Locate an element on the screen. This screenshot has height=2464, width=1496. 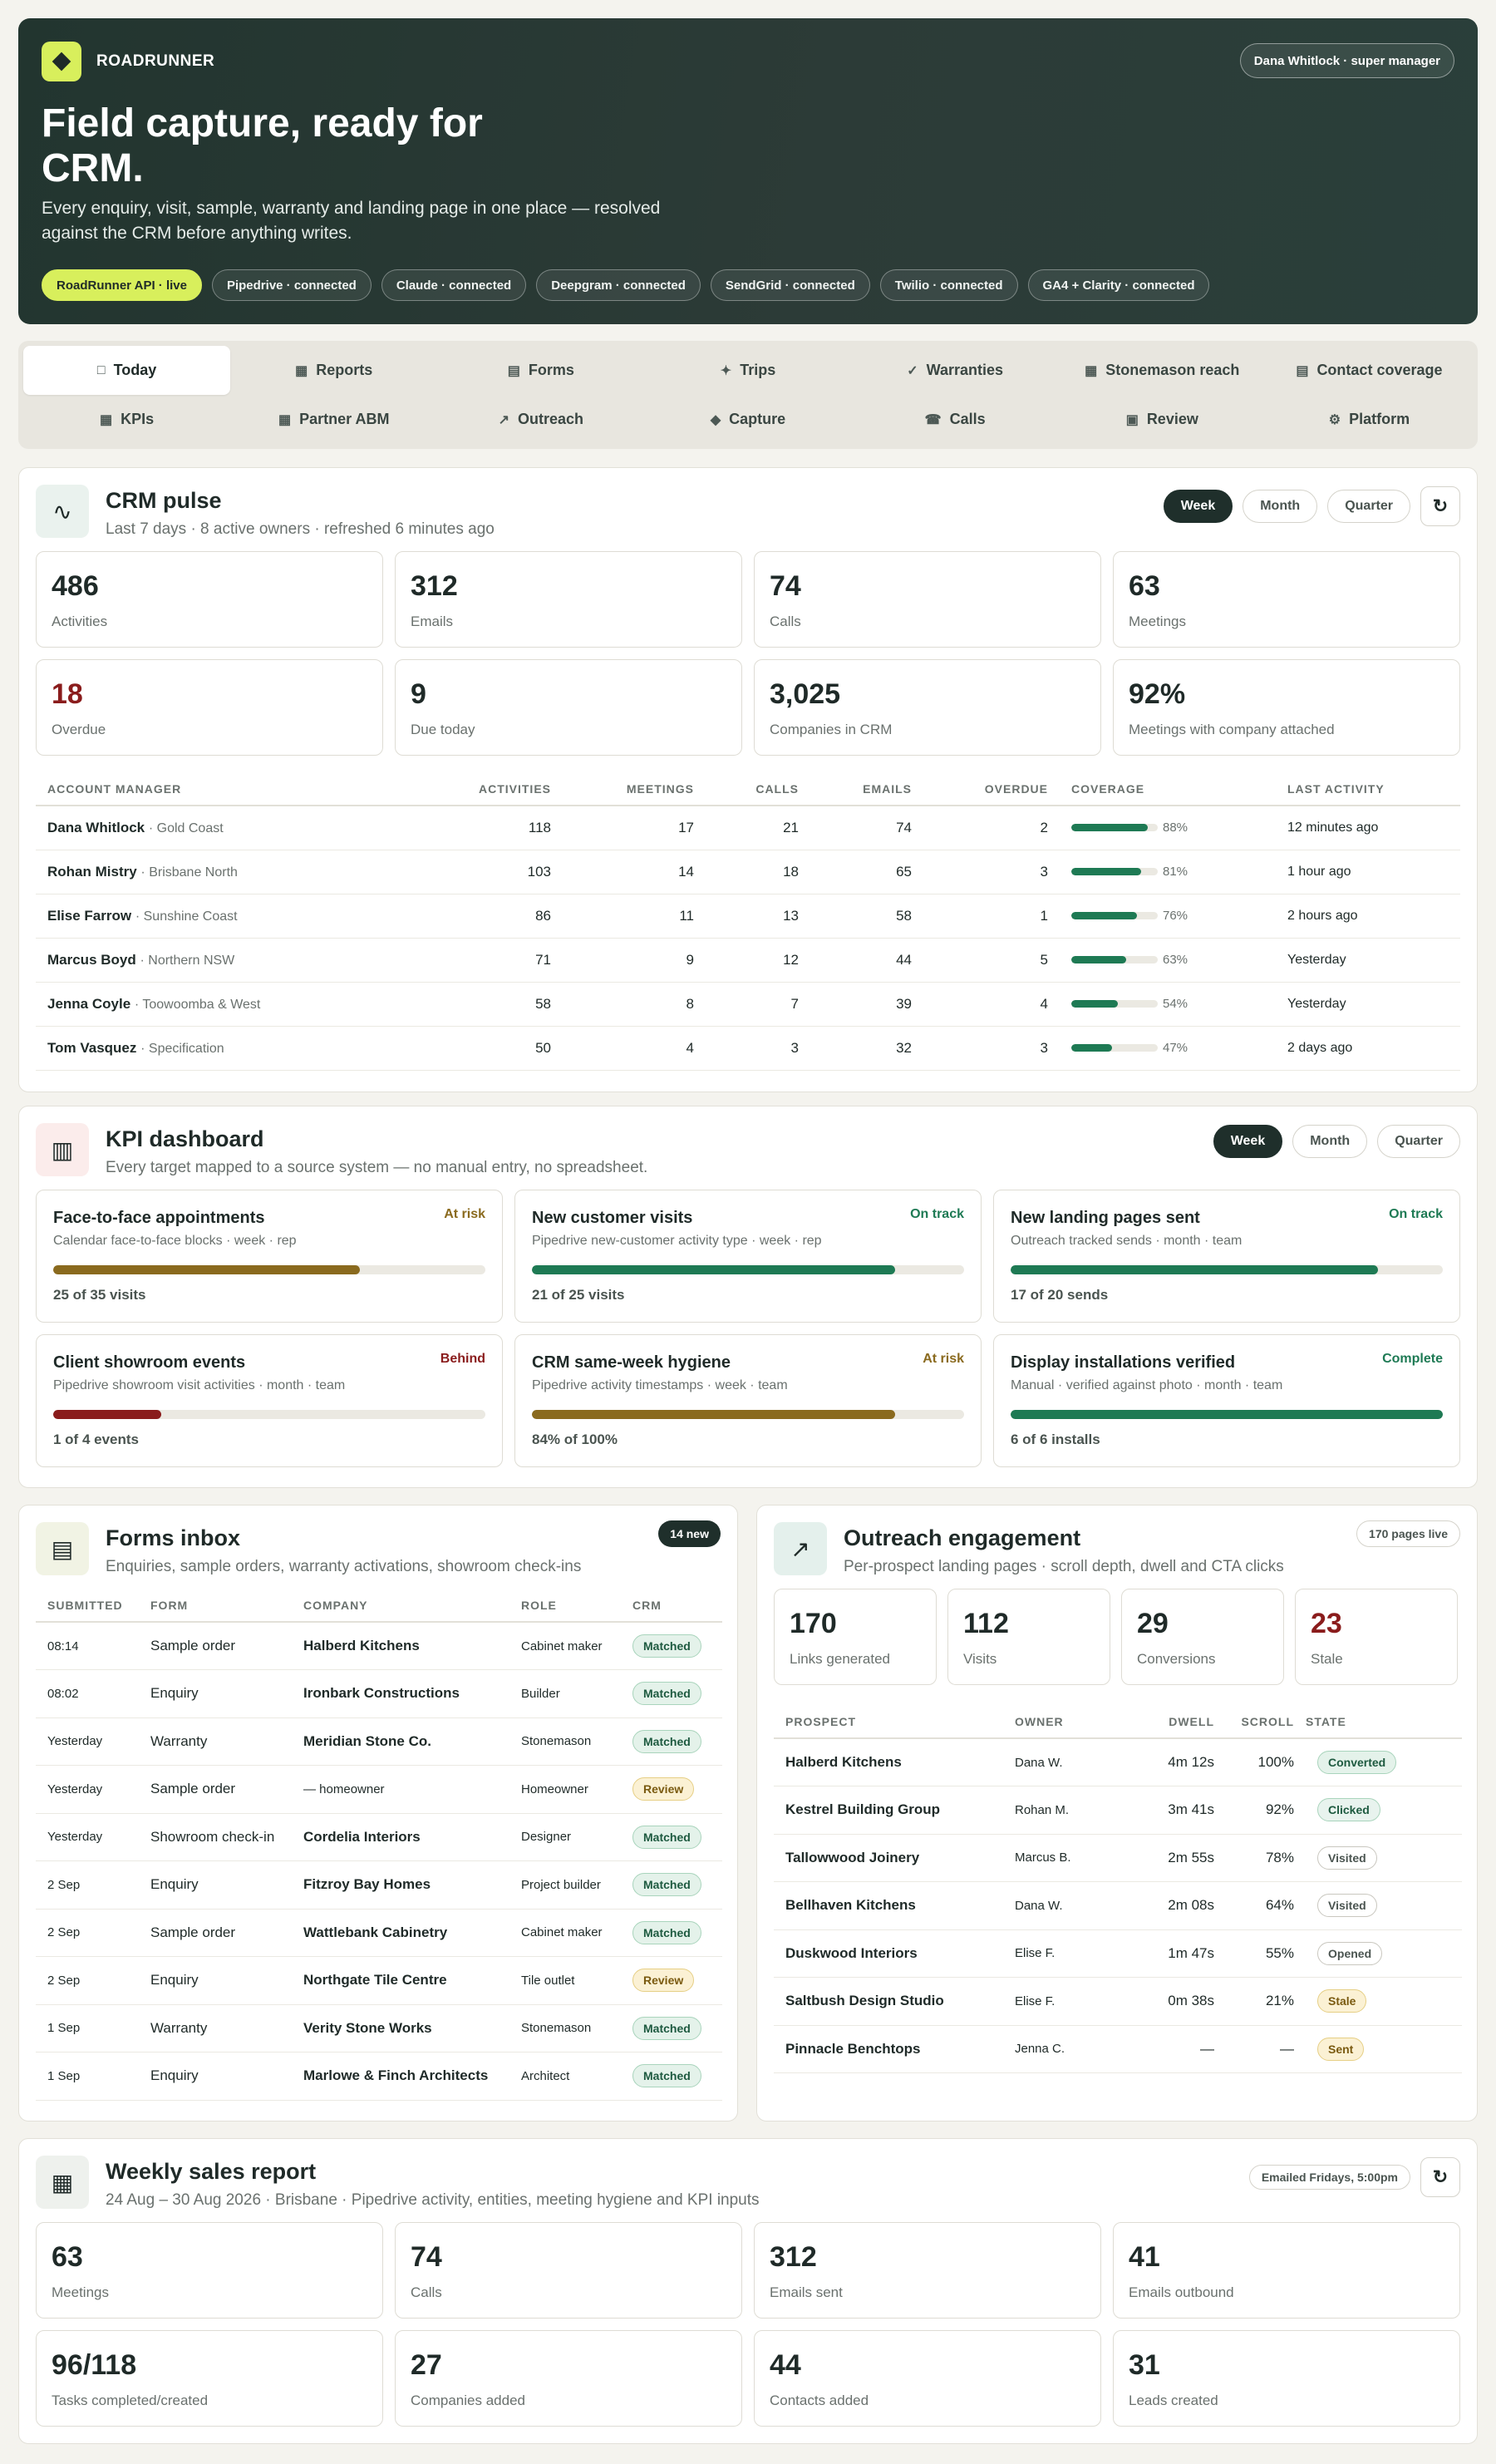
brand: ROADRUNNER is located at coordinates (128, 61).